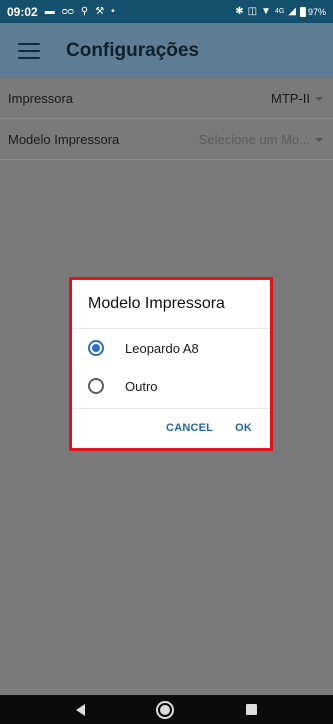  I want to click on signal-icon: ◢, so click(292, 11).